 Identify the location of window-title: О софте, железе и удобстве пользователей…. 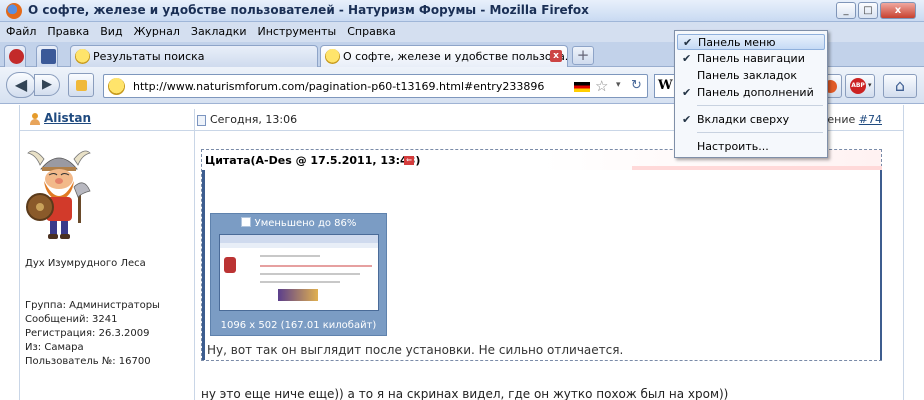
(308, 10).